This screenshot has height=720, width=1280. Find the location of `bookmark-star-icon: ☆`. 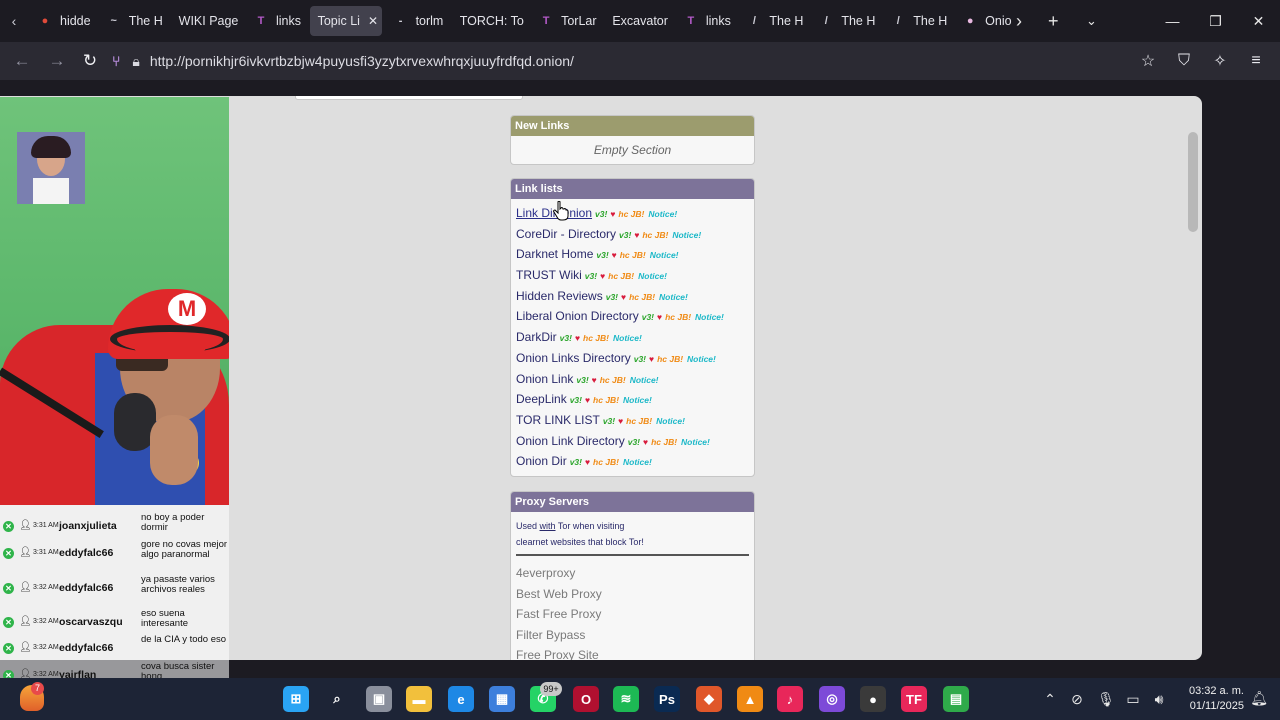

bookmark-star-icon: ☆ is located at coordinates (1148, 61).